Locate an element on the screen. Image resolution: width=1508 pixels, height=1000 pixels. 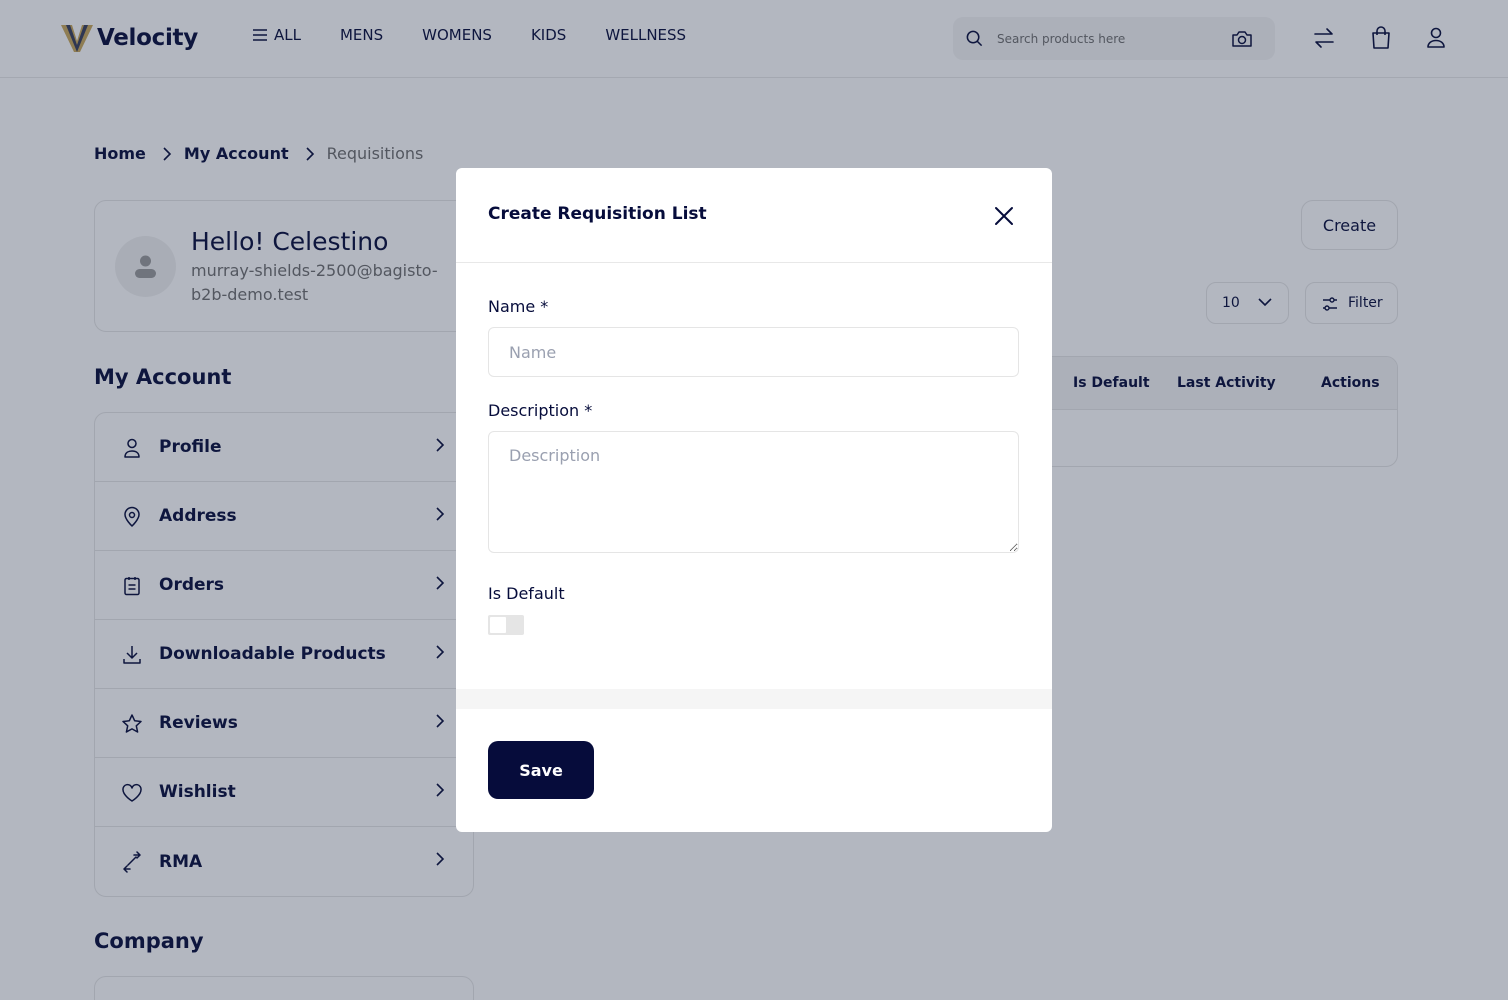
save-button: Save is located at coordinates (541, 770).